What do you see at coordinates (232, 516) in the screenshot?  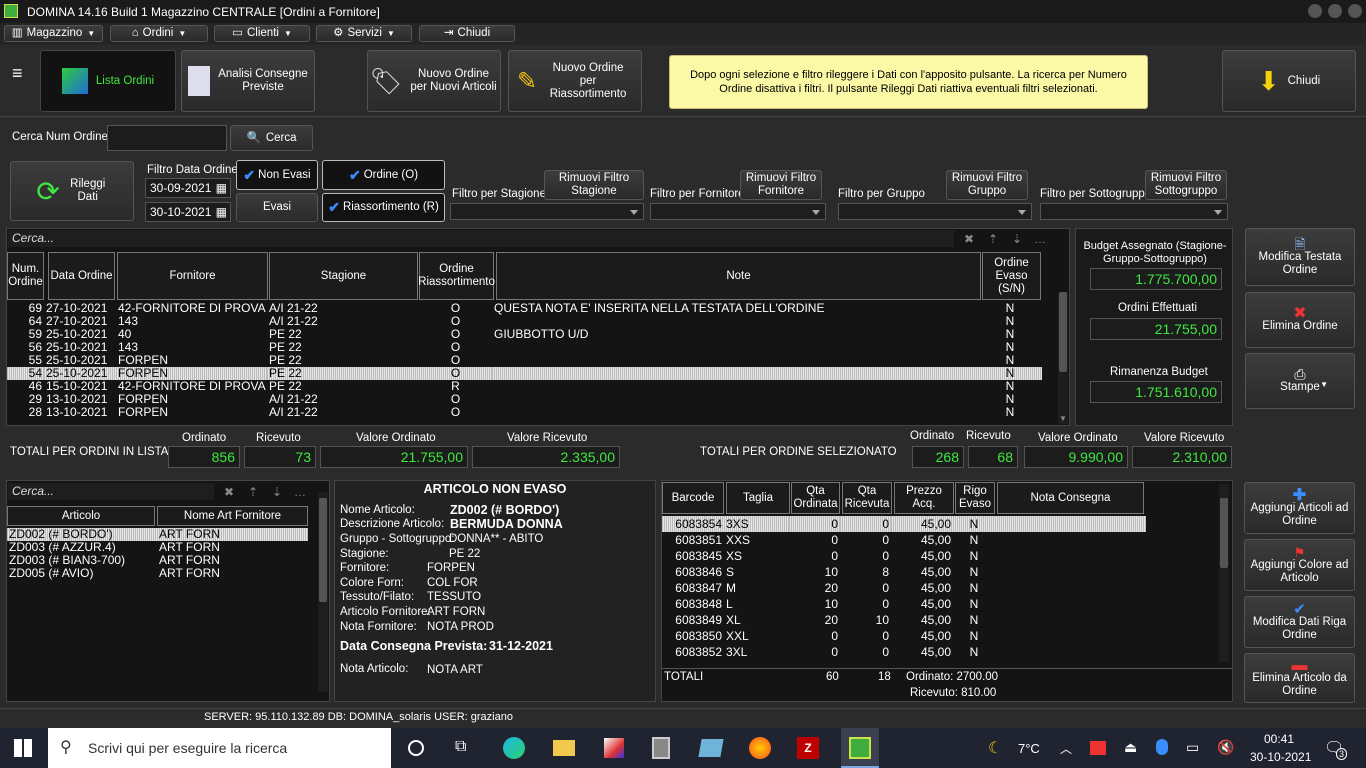 I see `col-nome-art-fornitore: Nome Art Fornitore` at bounding box center [232, 516].